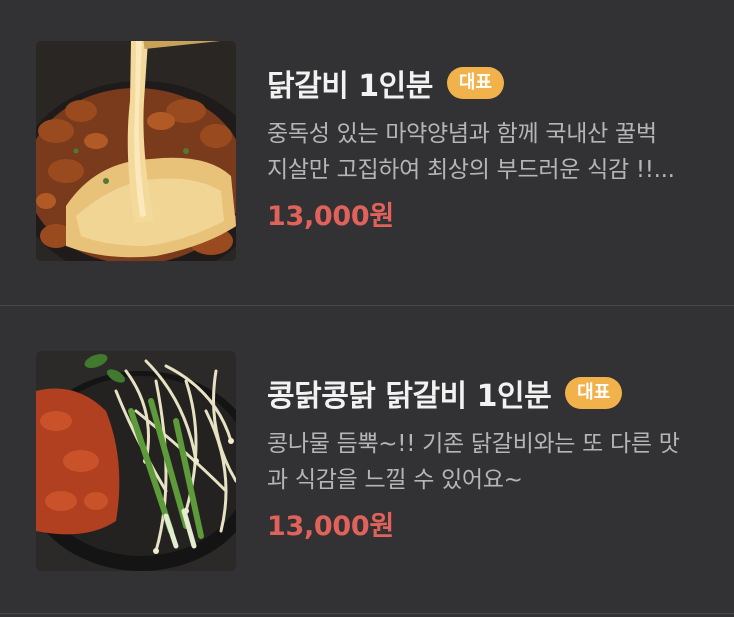 Image resolution: width=734 pixels, height=617 pixels. I want to click on title-row: 콩닭콩닭 닭갈비 1인분 대표, so click(492, 393).